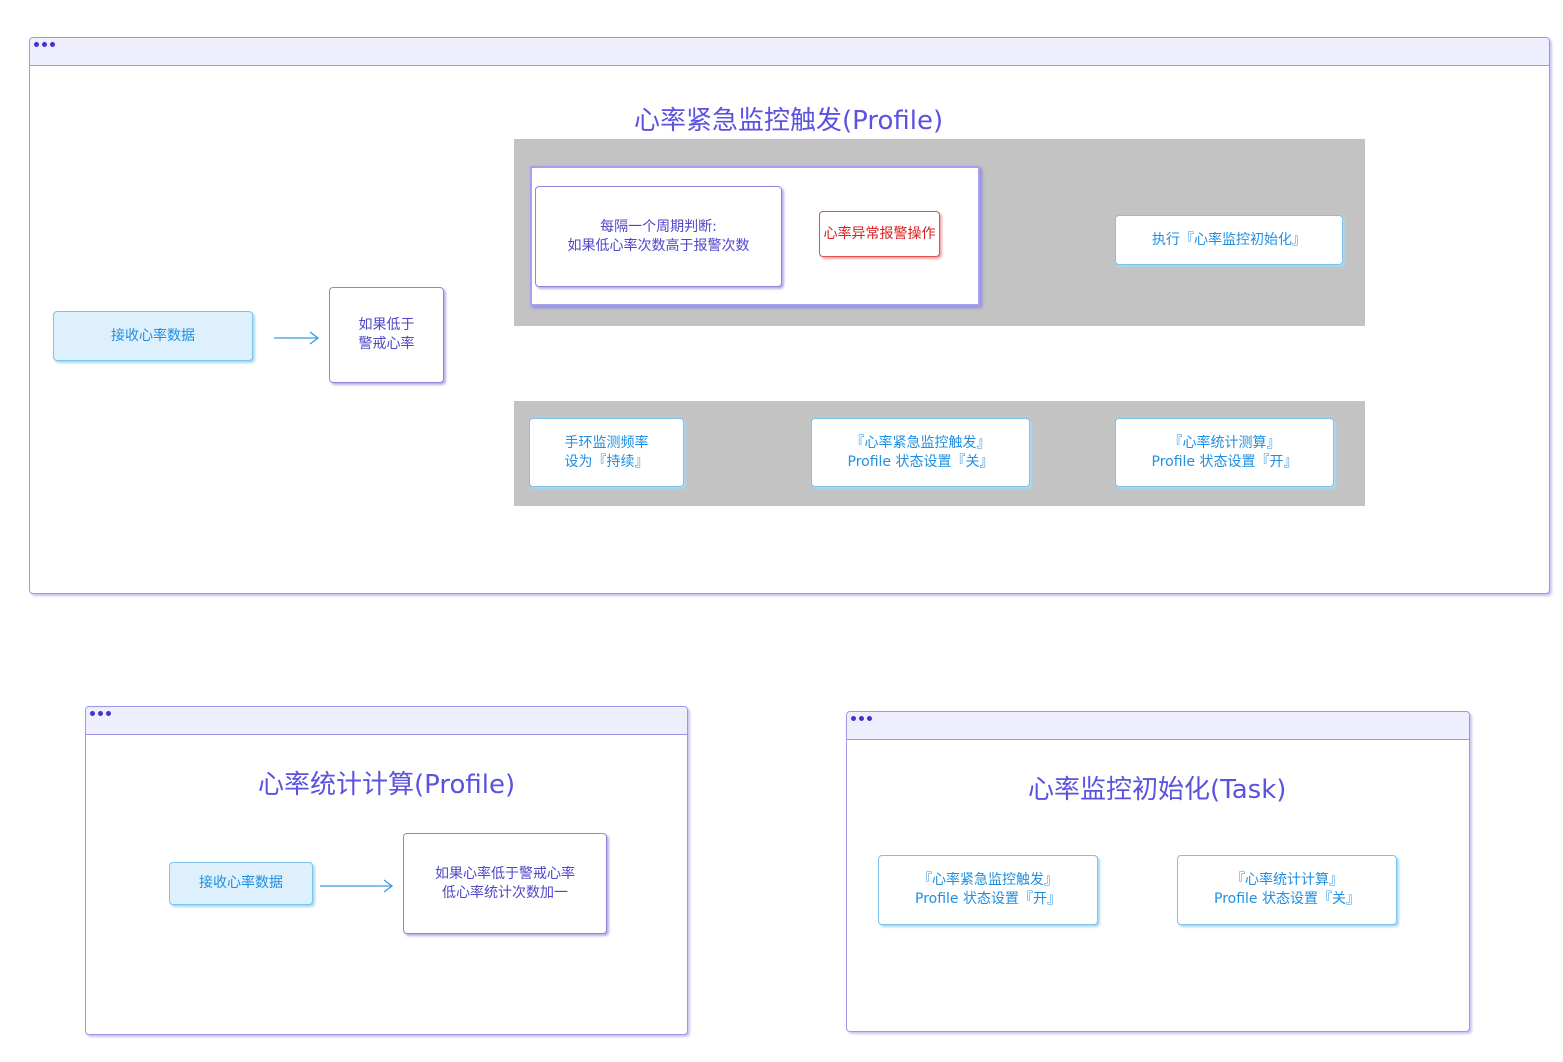  What do you see at coordinates (658, 236) in the screenshot?
I see `periodic-check-node: 每隔一个周期判断: 如果低心率次数高于报警次数` at bounding box center [658, 236].